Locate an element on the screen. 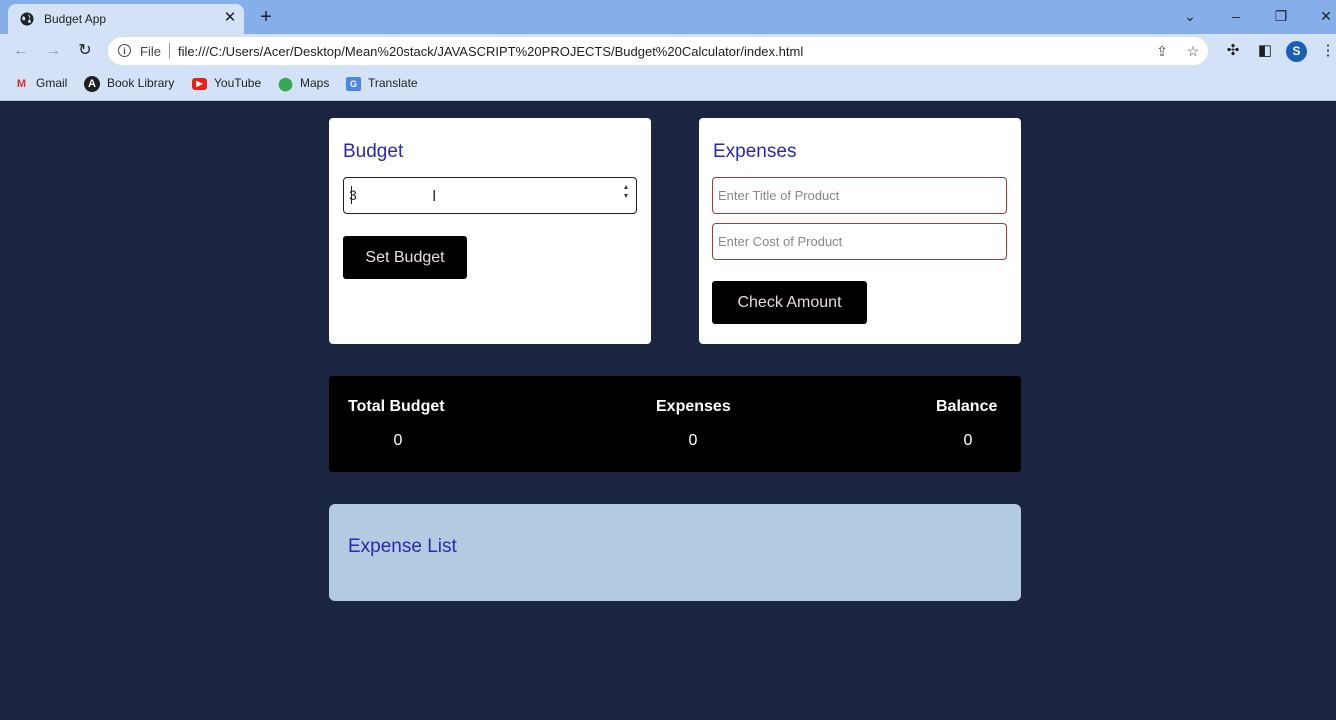 The width and height of the screenshot is (1336, 720). text-cursor-icon: I is located at coordinates (434, 196).